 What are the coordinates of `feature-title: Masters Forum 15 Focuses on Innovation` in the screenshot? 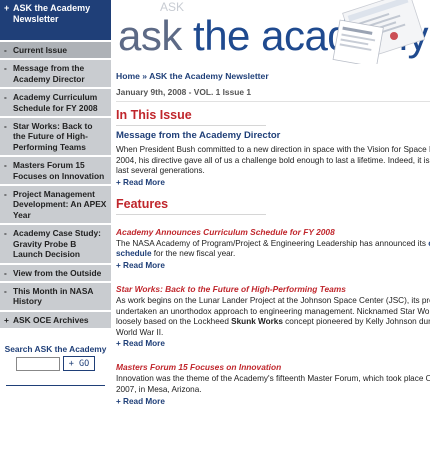 It's located at (273, 367).